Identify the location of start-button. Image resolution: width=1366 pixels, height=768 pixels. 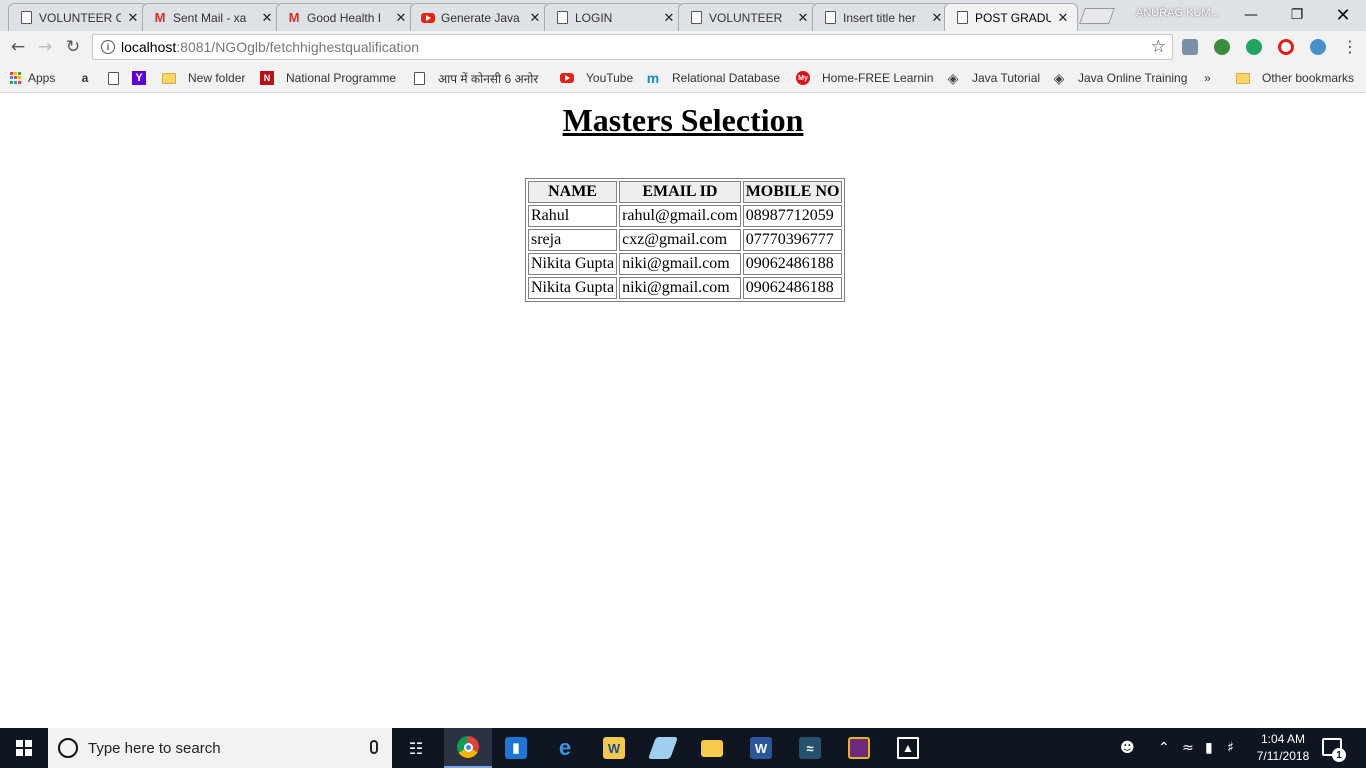
(24, 748).